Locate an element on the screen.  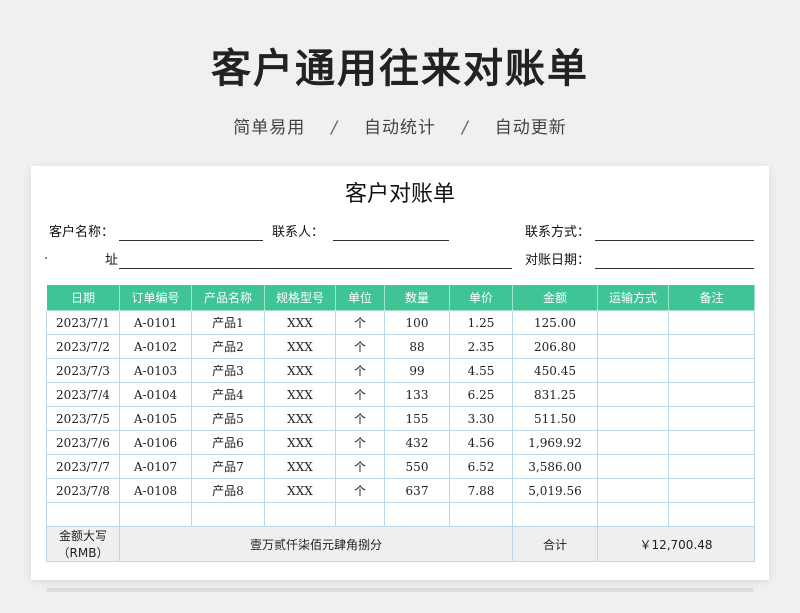
unit-price-cell: 1.25 is located at coordinates (481, 322).